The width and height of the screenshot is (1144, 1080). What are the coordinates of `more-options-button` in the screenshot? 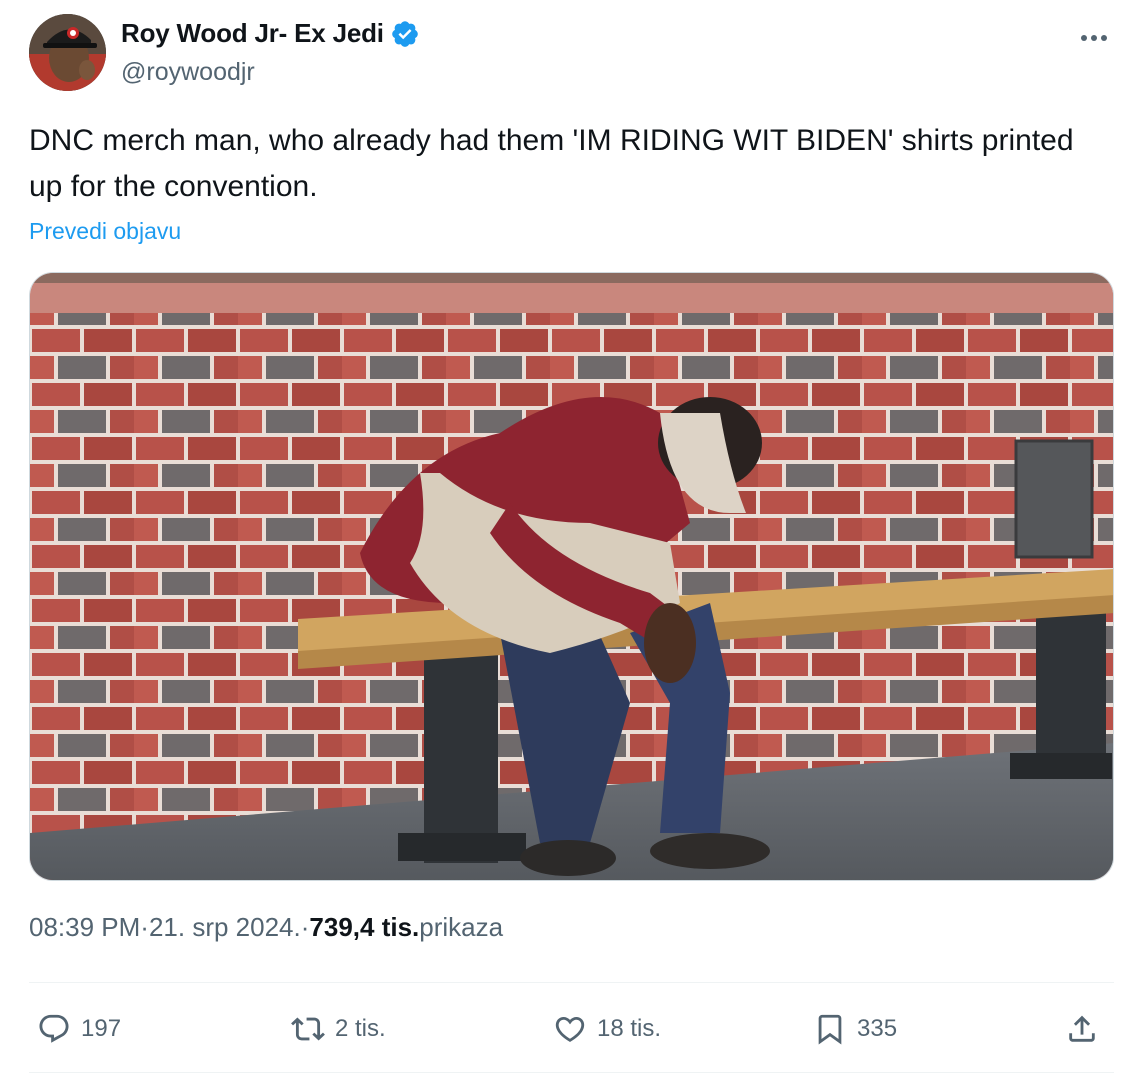 It's located at (1094, 38).